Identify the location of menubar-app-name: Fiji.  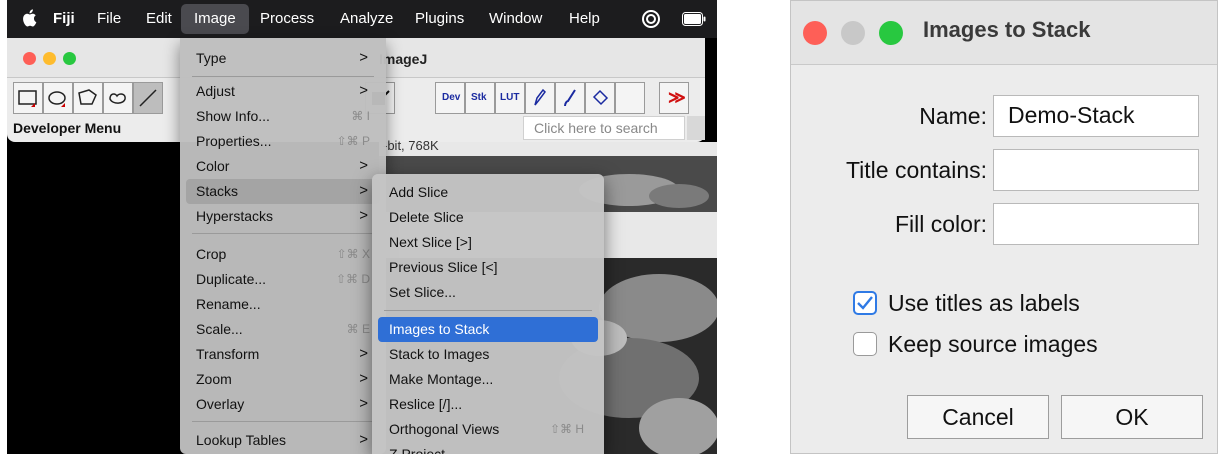
(64, 19).